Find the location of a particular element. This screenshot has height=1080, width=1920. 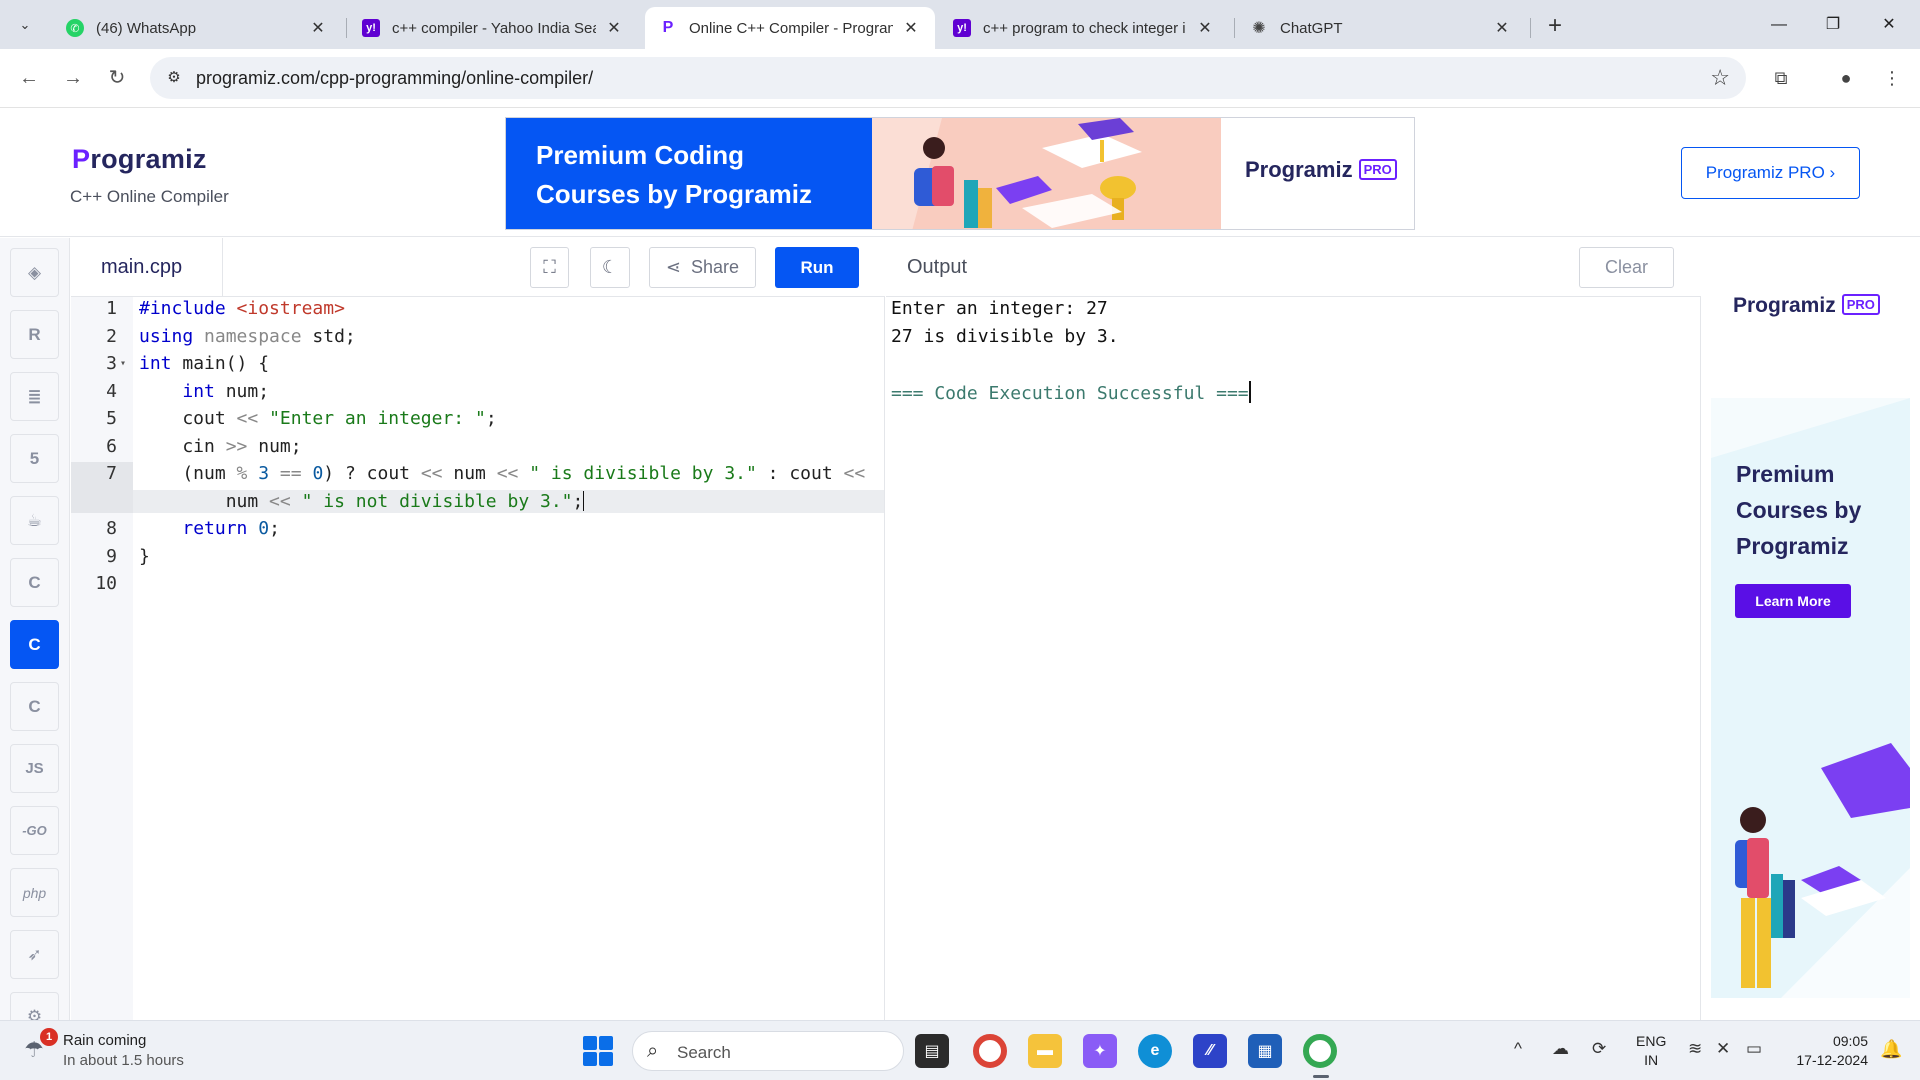

lang-swift: ➶ is located at coordinates (34, 954).